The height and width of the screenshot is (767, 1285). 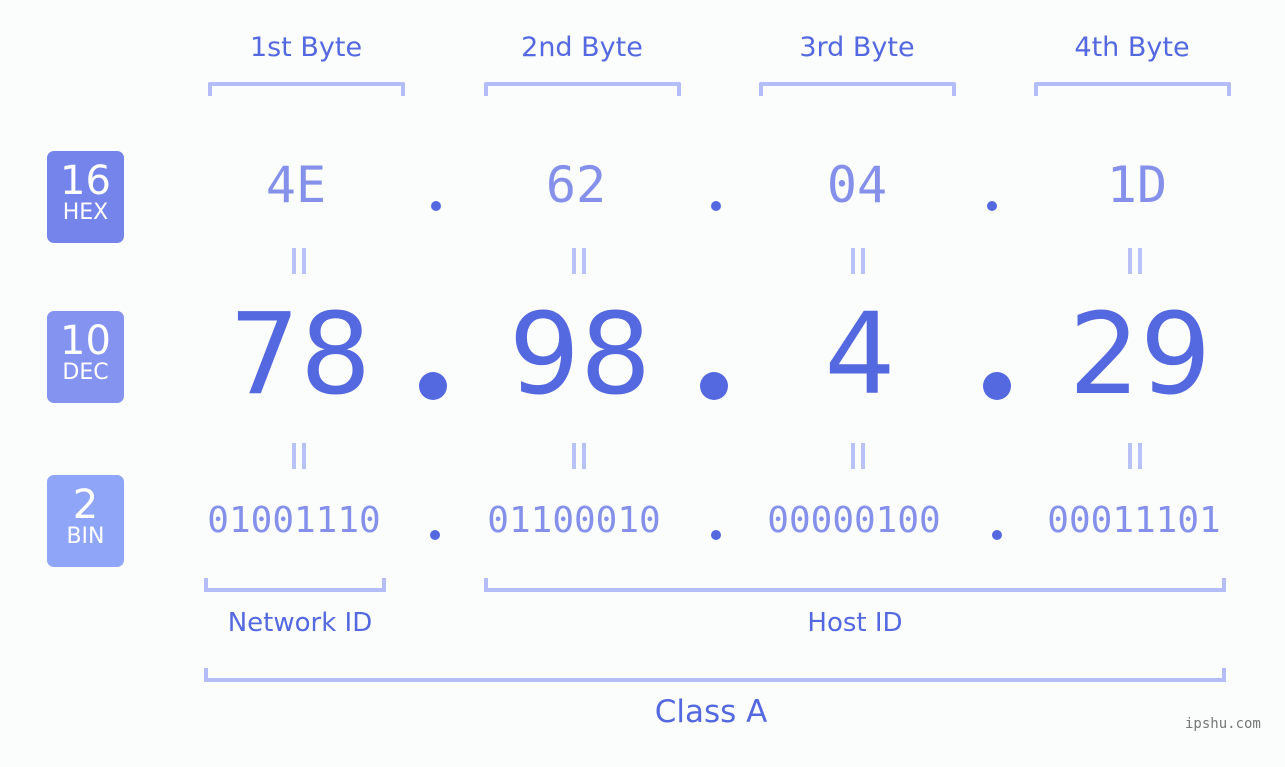 I want to click on hex-value-1: 4E, so click(x=296, y=185).